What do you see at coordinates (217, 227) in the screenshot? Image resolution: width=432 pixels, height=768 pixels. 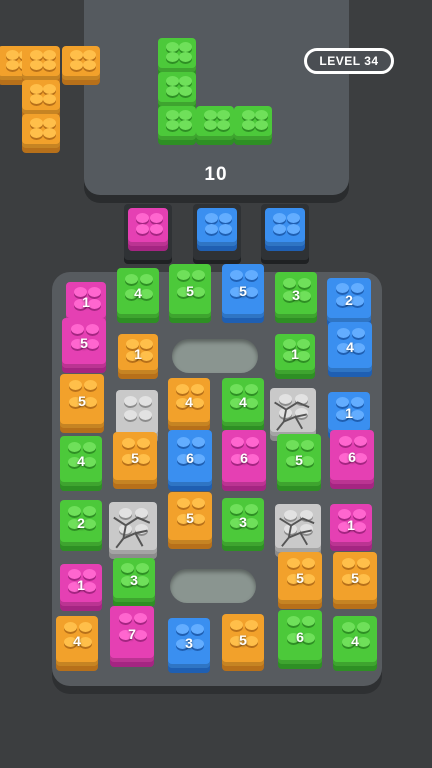 I see `queued-block` at bounding box center [217, 227].